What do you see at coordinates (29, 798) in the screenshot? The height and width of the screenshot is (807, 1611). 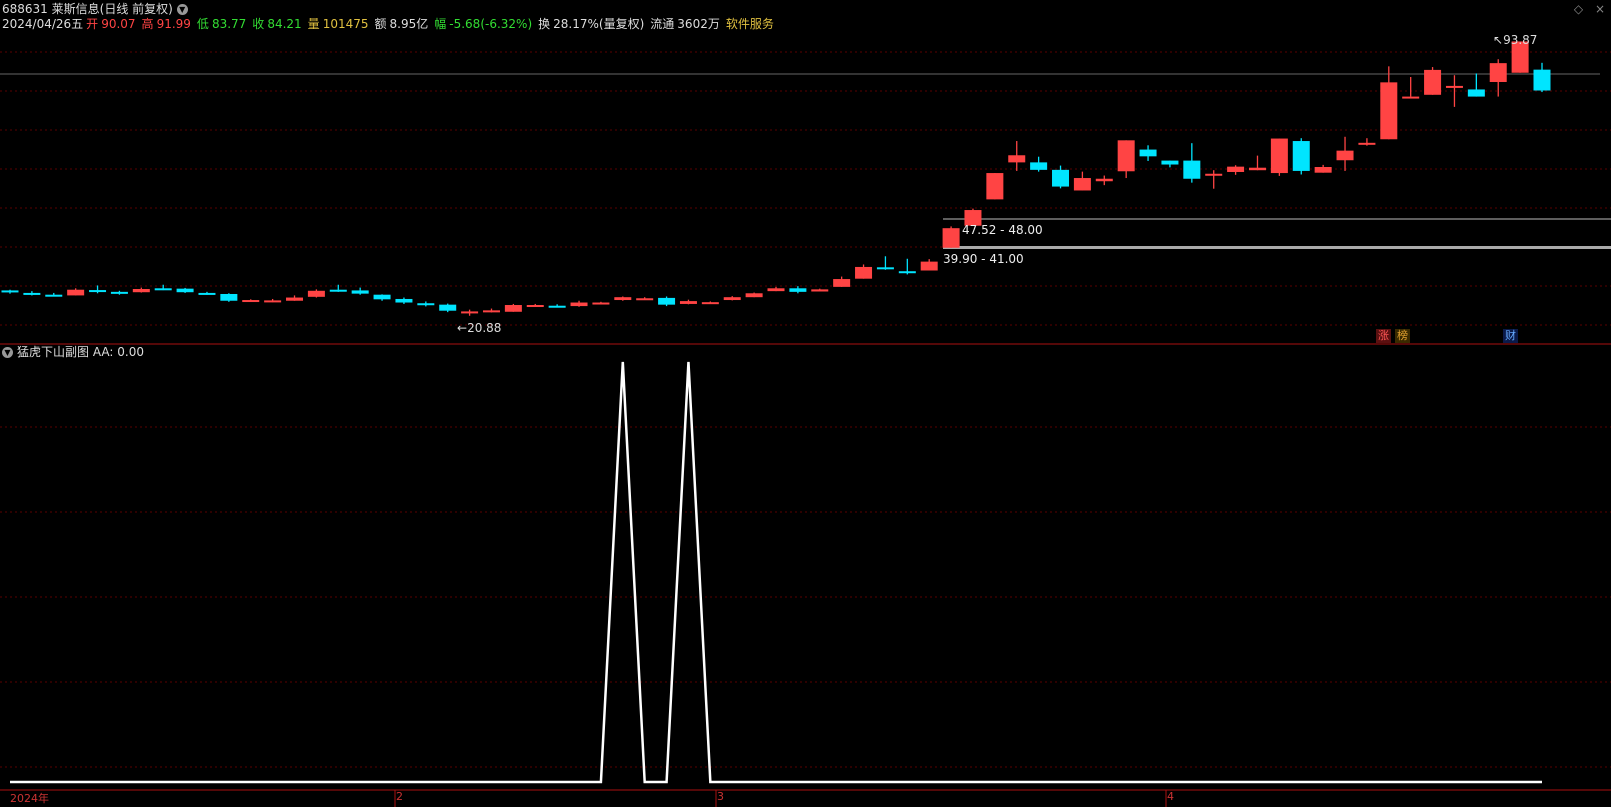 I see `date-year: 2024年` at bounding box center [29, 798].